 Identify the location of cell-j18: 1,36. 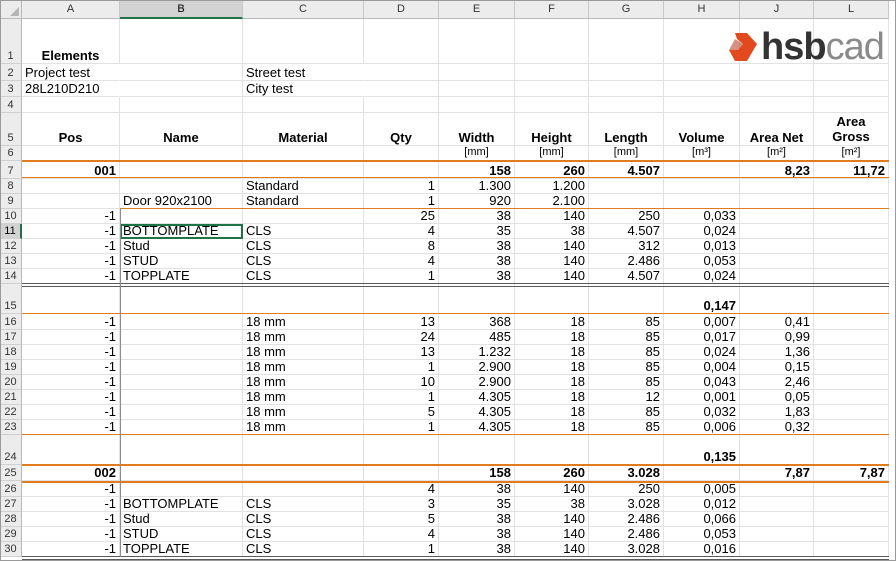
(777, 352).